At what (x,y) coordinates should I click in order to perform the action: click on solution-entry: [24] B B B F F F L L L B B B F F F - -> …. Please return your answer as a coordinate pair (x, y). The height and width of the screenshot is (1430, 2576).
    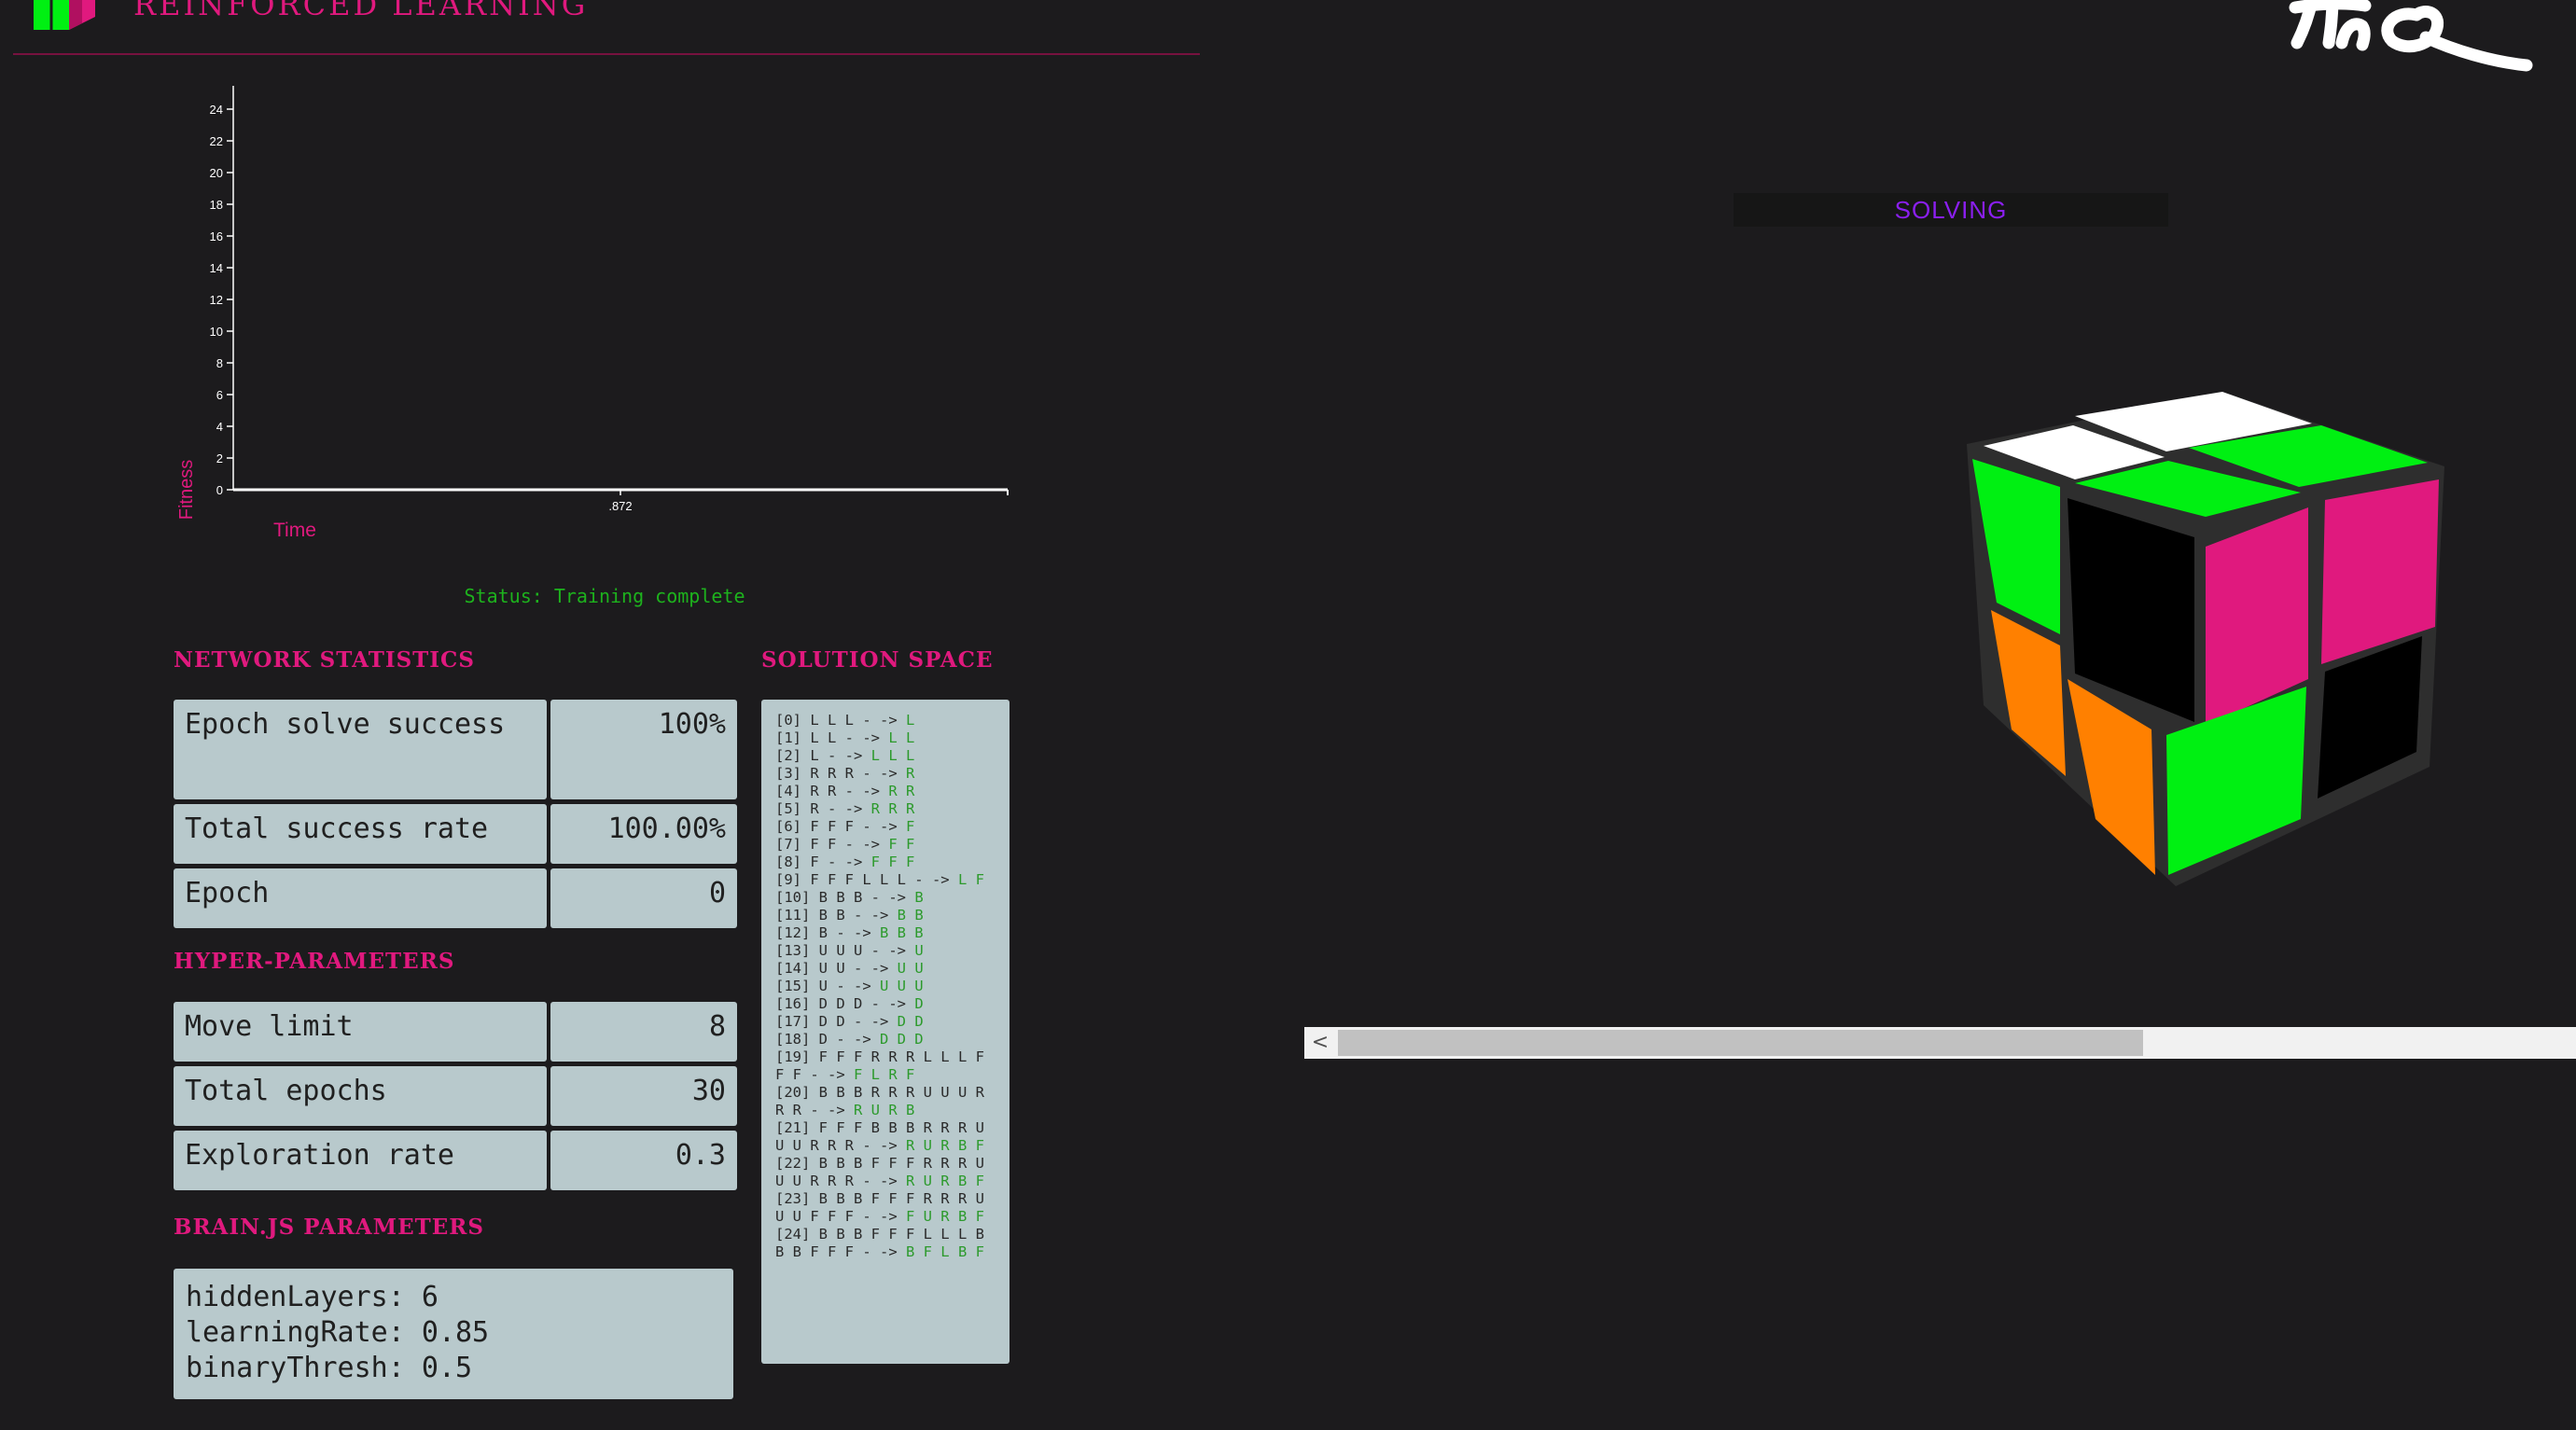
    Looking at the image, I should click on (886, 1243).